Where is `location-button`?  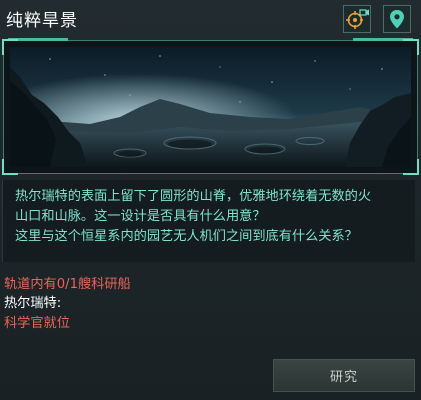
location-button is located at coordinates (397, 19).